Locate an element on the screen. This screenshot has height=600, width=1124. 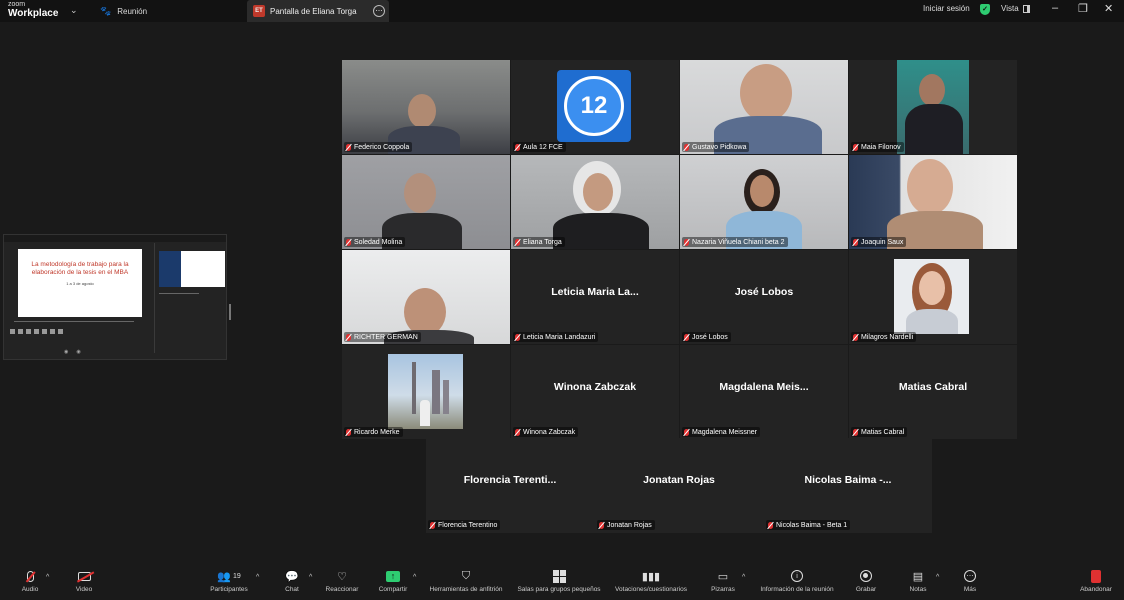
participant-tile: José Lobos José Lobos is located at coordinates (764, 297).